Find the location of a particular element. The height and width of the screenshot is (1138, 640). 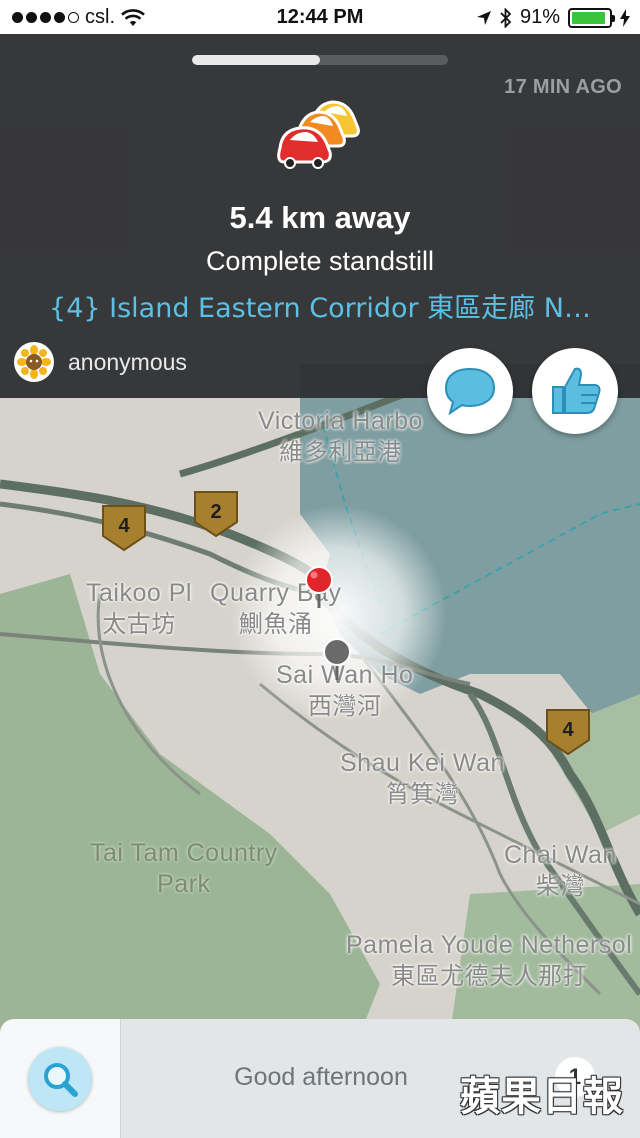

comment-button is located at coordinates (470, 391).